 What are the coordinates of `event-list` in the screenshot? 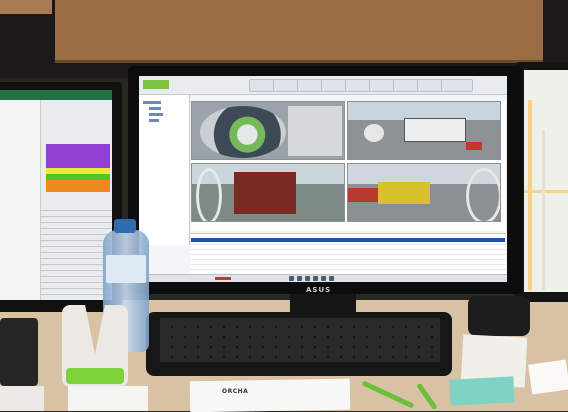 It's located at (348, 253).